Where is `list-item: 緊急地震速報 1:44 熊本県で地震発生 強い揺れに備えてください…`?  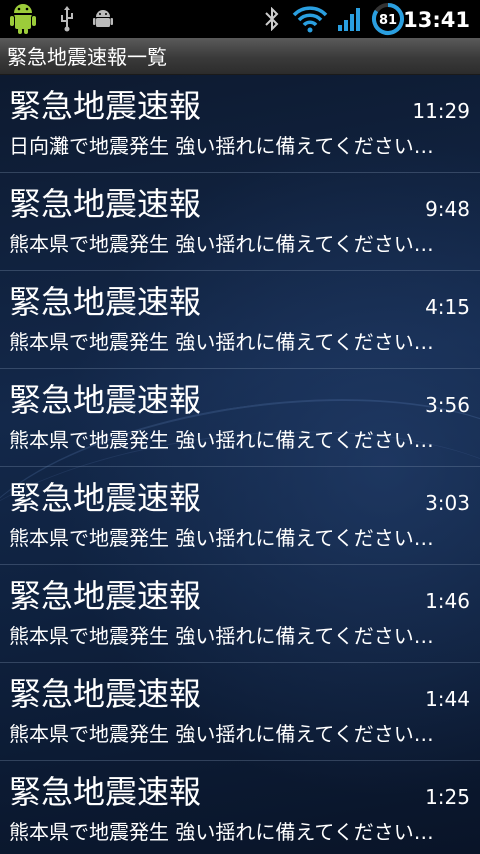 list-item: 緊急地震速報 1:44 熊本県で地震発生 強い揺れに備えてください… is located at coordinates (240, 712).